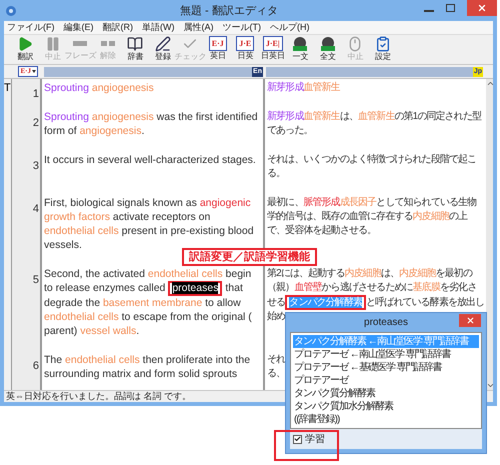 The image size is (500, 465). What do you see at coordinates (199, 27) in the screenshot?
I see `menu-item: 属性(A)` at bounding box center [199, 27].